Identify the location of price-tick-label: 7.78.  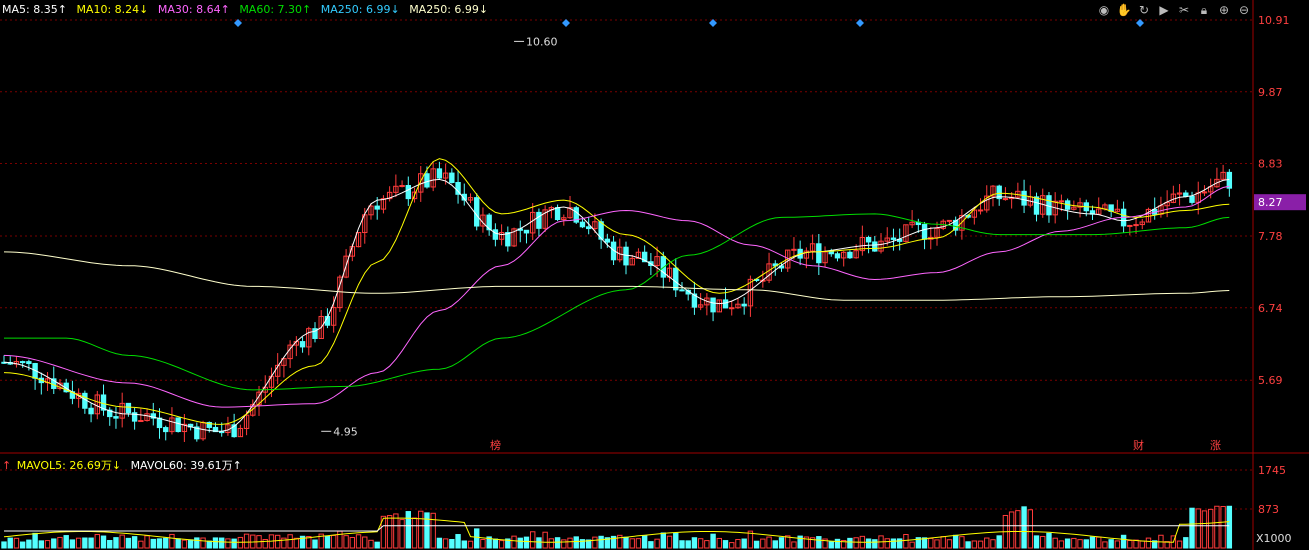
(1270, 236).